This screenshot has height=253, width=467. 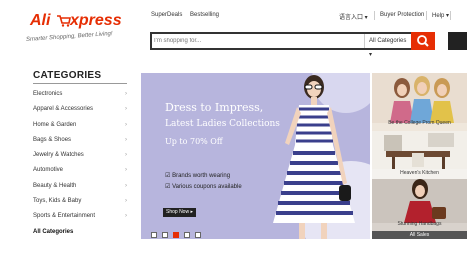 What do you see at coordinates (80, 220) in the screenshot?
I see `category-sports-entertainment: Sports & Entertainment ›` at bounding box center [80, 220].